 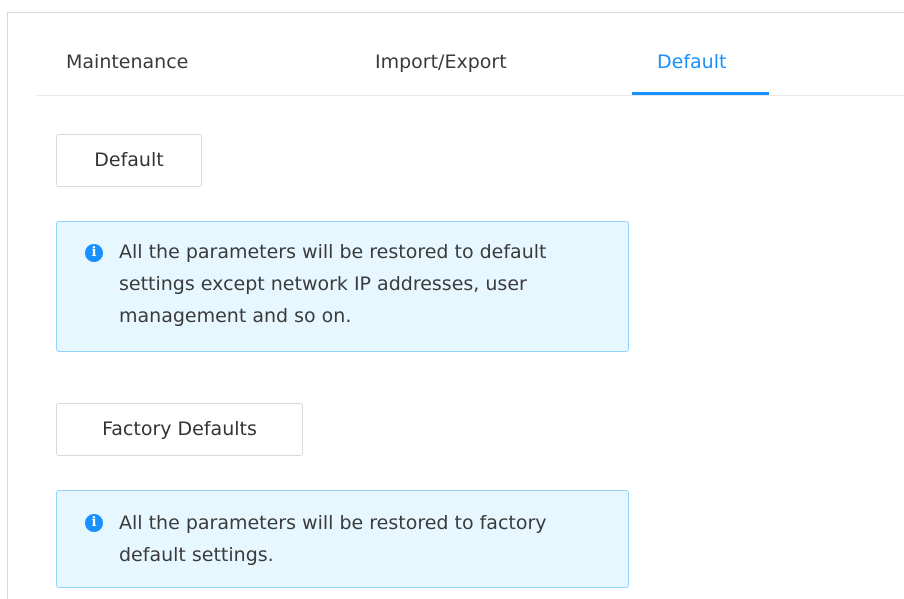 I want to click on tab-maintenance: Maintenance, so click(x=127, y=63).